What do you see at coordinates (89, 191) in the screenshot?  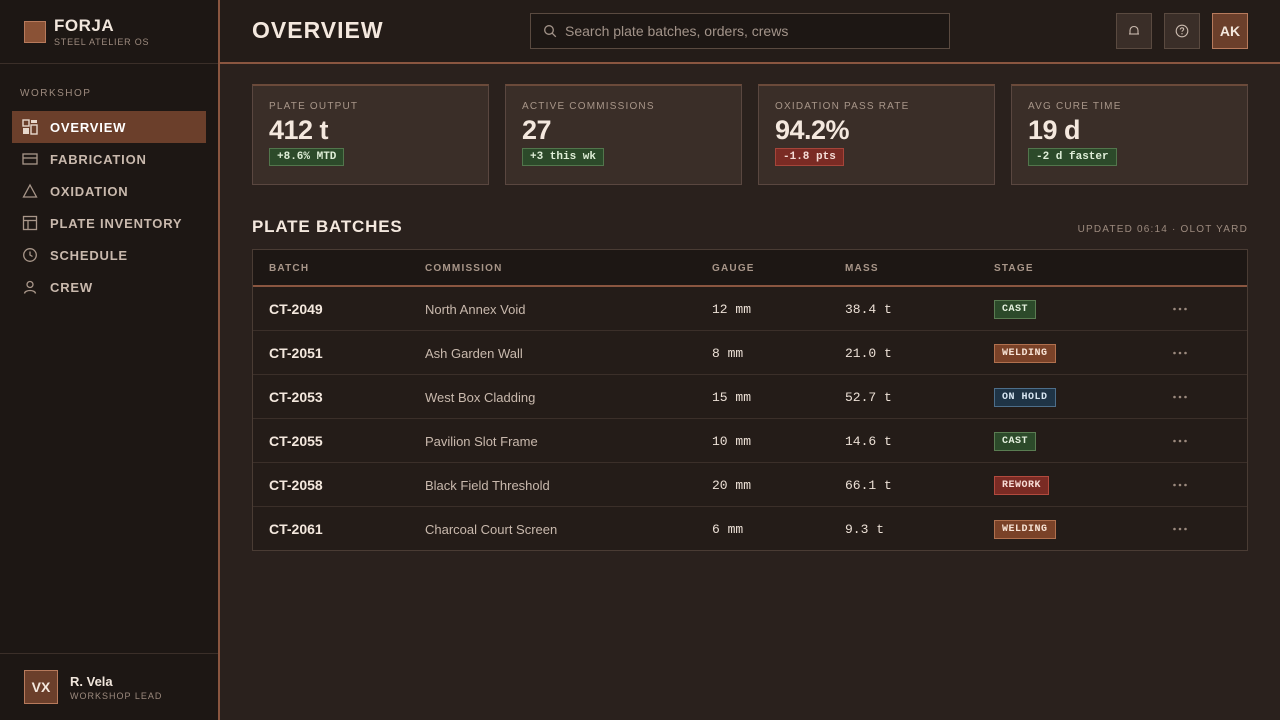 I see `sidebar-item-label: OXIDATION` at bounding box center [89, 191].